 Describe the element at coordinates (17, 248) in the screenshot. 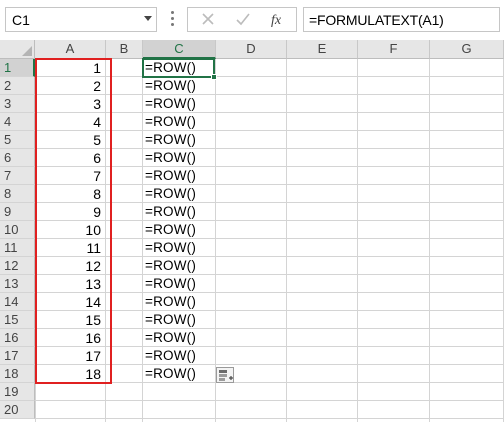

I see `row-header-11: 11` at that location.